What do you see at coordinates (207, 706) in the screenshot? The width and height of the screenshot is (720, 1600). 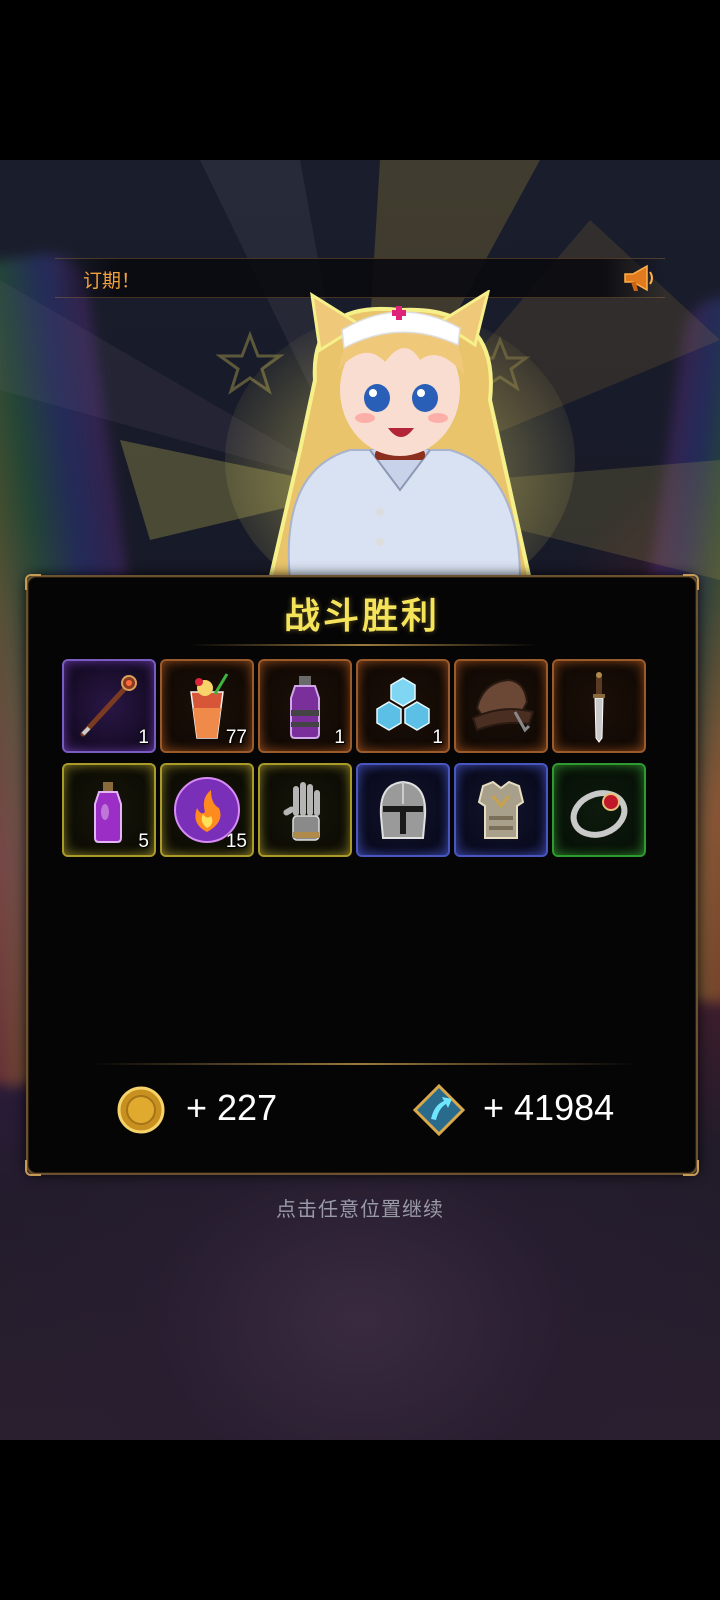 I see `item-slot-cocktail: 77` at bounding box center [207, 706].